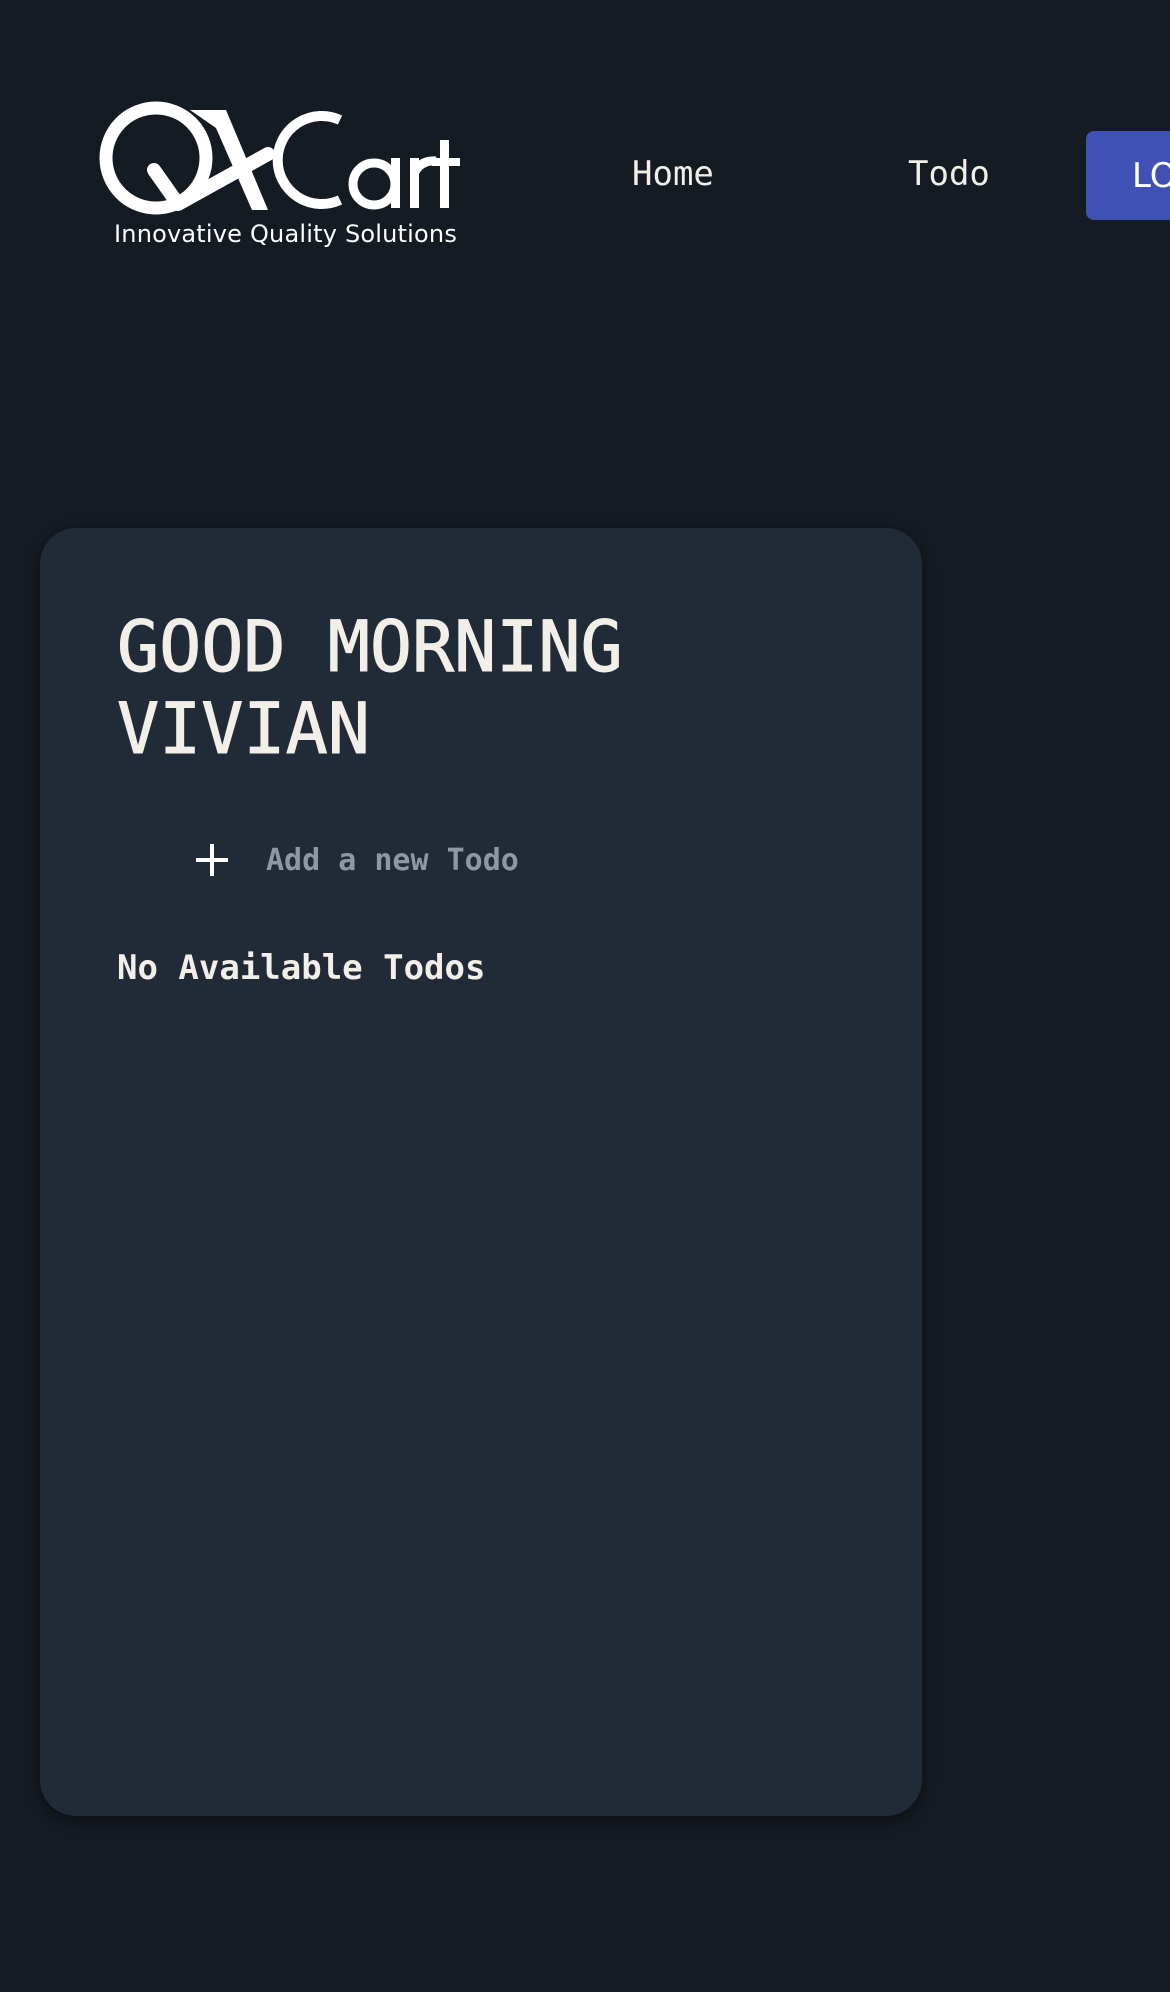  Describe the element at coordinates (286, 234) in the screenshot. I see `logo-tagline: Innovative Quality Solutions` at that location.